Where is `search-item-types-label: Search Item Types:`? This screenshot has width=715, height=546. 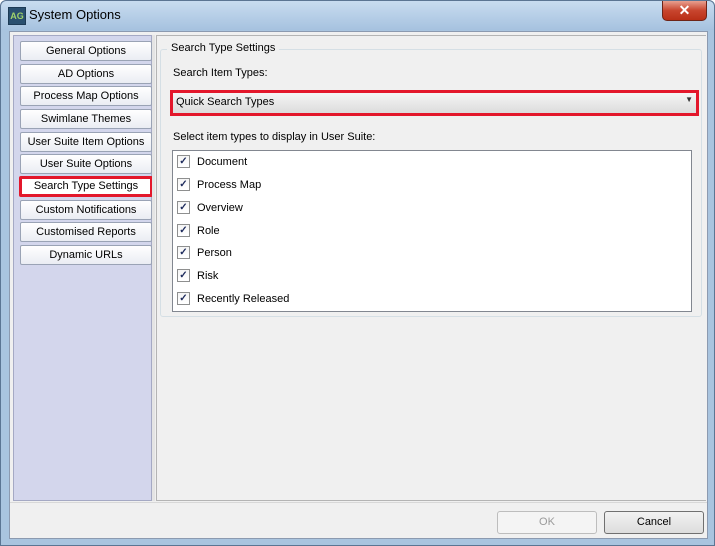
search-item-types-label: Search Item Types: is located at coordinates (220, 73).